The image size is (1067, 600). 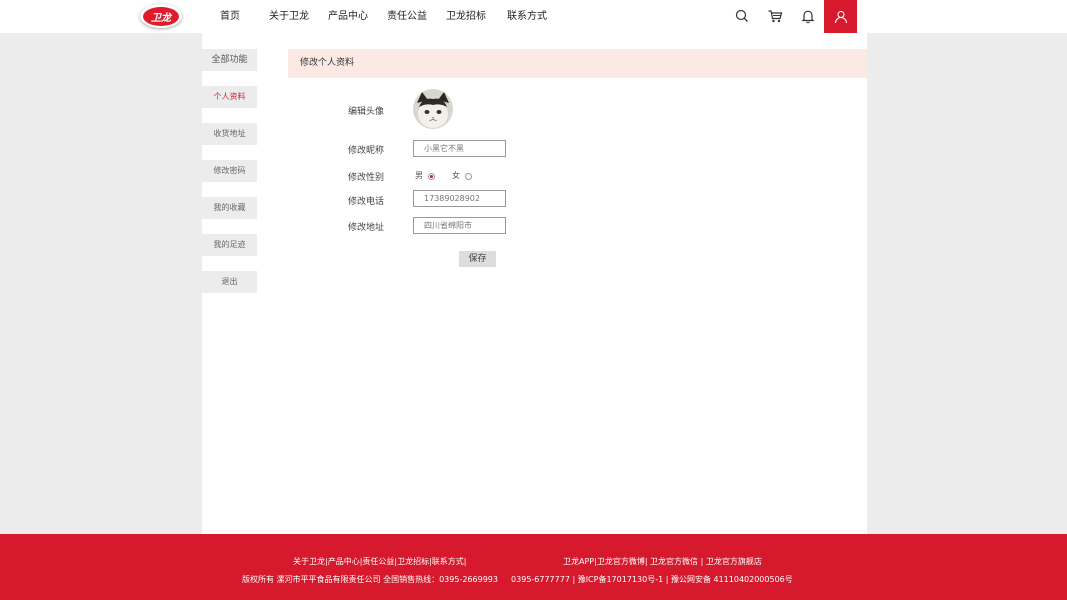 What do you see at coordinates (379, 561) in the screenshot?
I see `footer-links: 关于卫龙|产品中心|责任公益|卫龙招标|联系方式|` at bounding box center [379, 561].